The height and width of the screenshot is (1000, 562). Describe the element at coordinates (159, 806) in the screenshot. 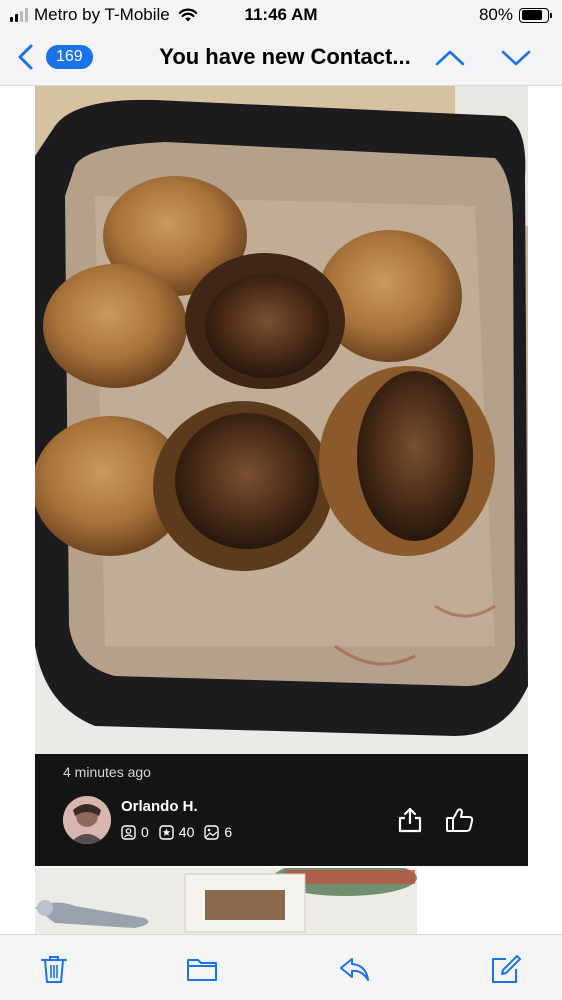

I see `user-name: Orlando H.` at that location.